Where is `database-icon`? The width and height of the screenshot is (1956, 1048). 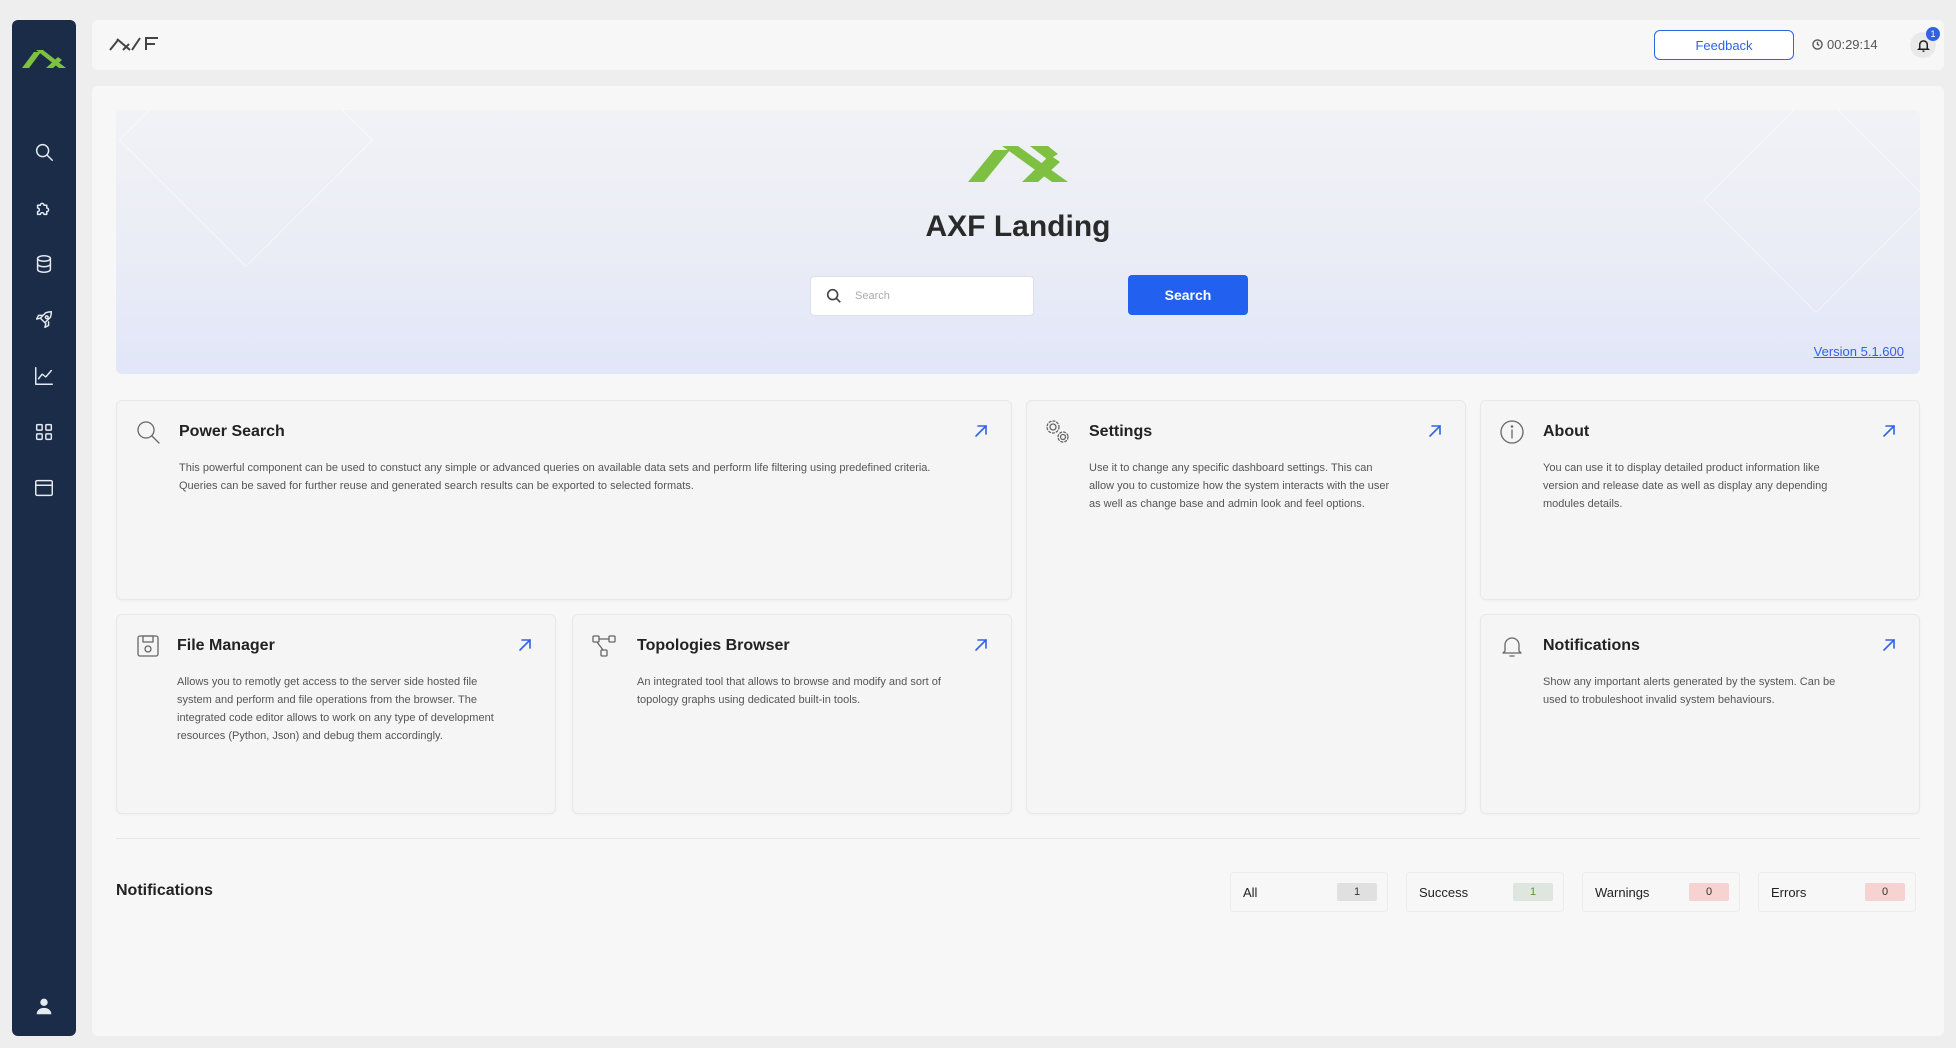 database-icon is located at coordinates (44, 264).